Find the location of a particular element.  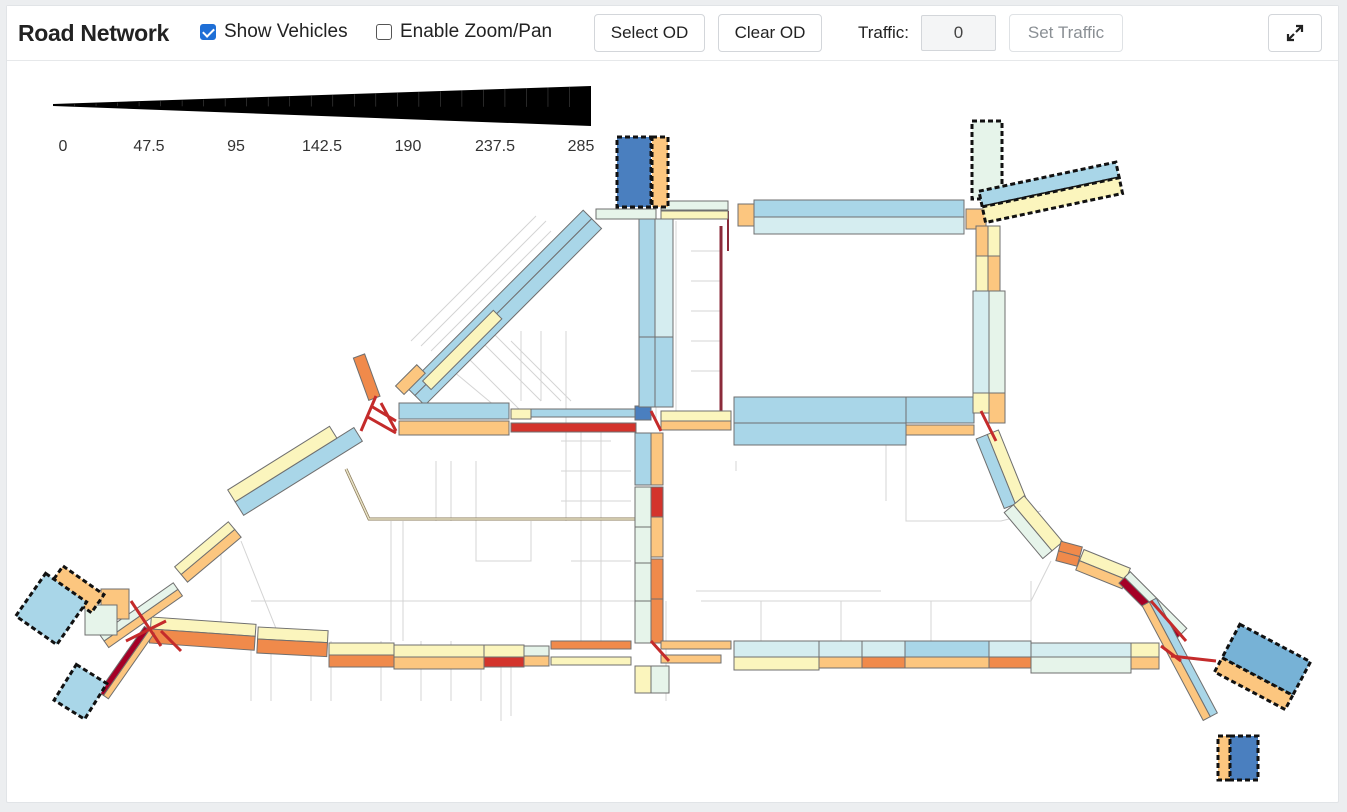

scale-legend: 0 47.5 95 142.5 190 237.5 285 is located at coordinates (323, 120).